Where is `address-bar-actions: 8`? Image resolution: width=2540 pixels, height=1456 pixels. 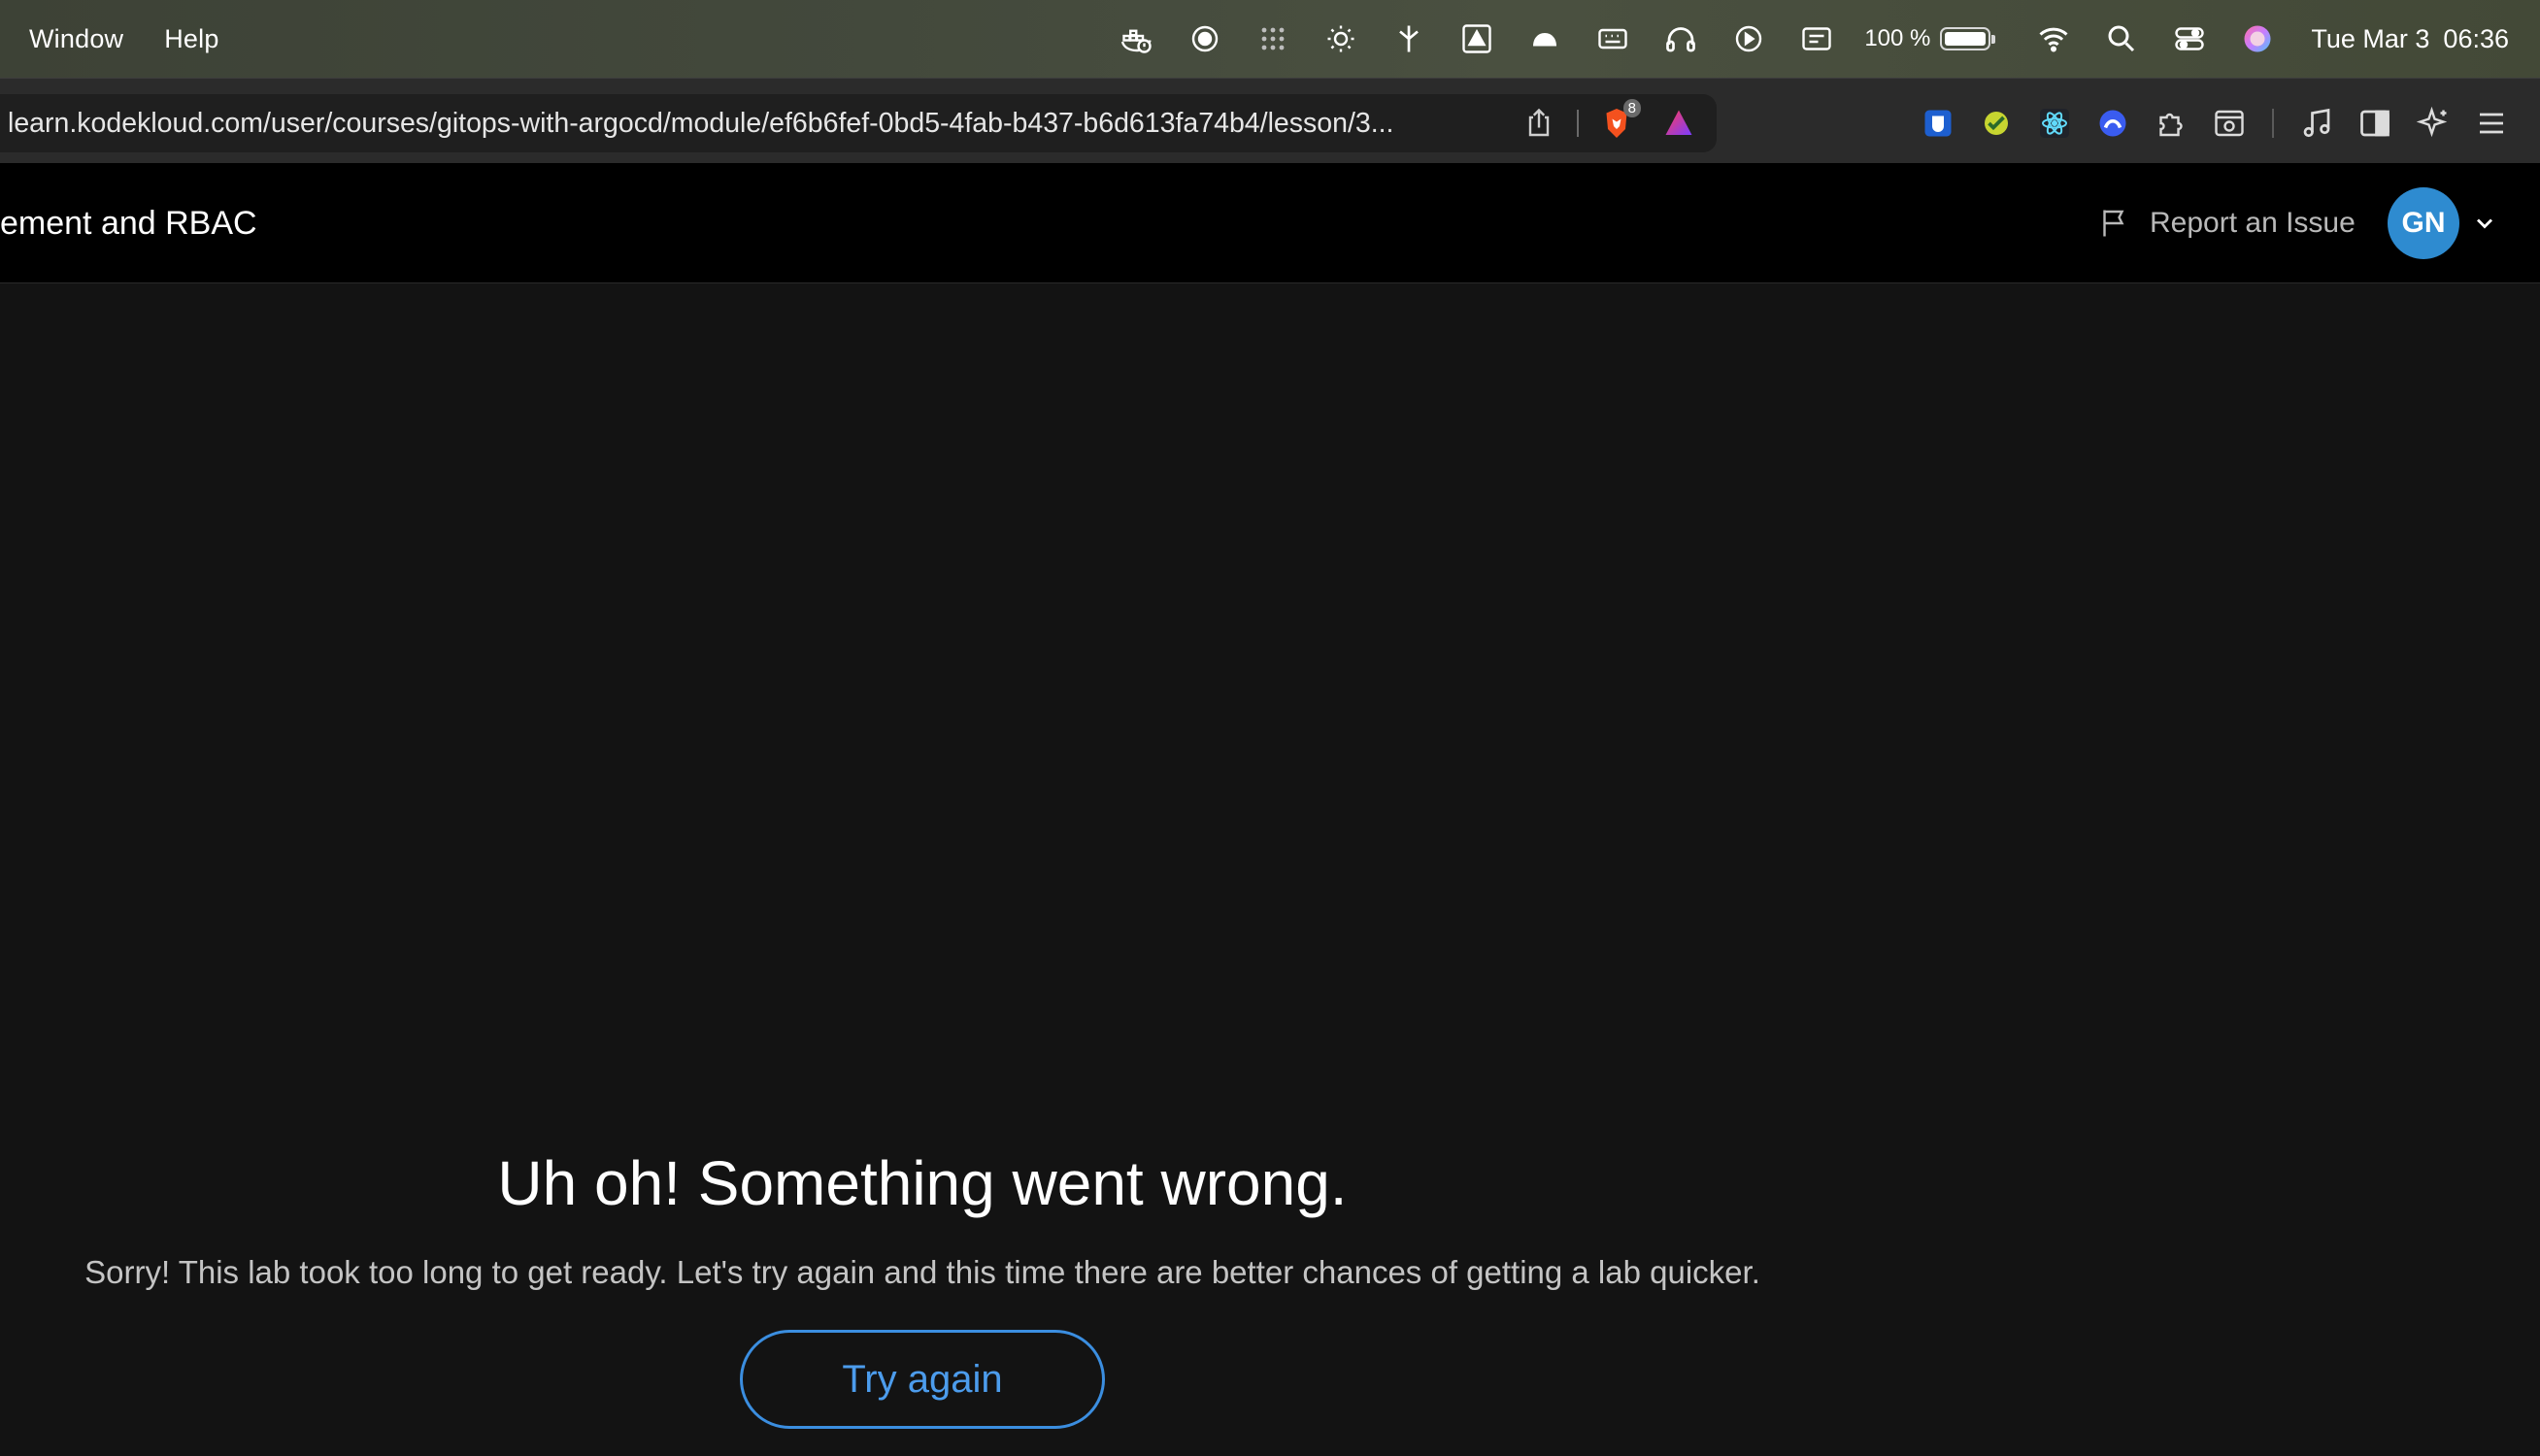 address-bar-actions: 8 is located at coordinates (1609, 123).